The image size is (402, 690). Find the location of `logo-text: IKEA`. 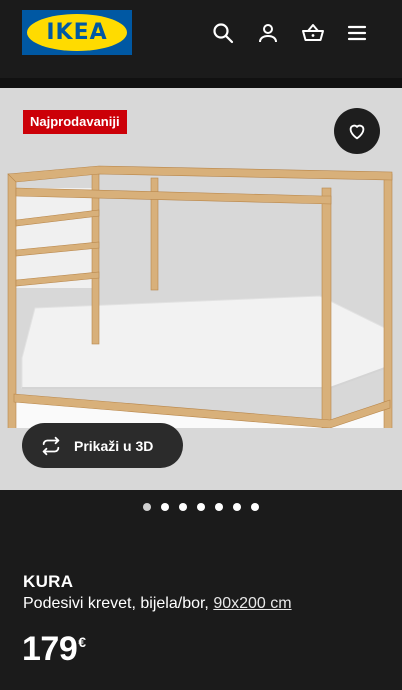

logo-text: IKEA is located at coordinates (77, 32).